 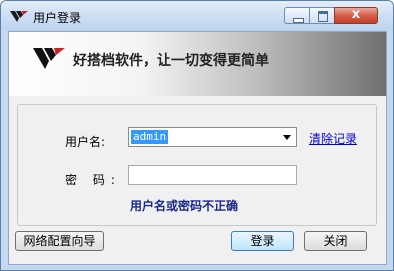 What do you see at coordinates (287, 137) in the screenshot?
I see `chevron-down-icon` at bounding box center [287, 137].